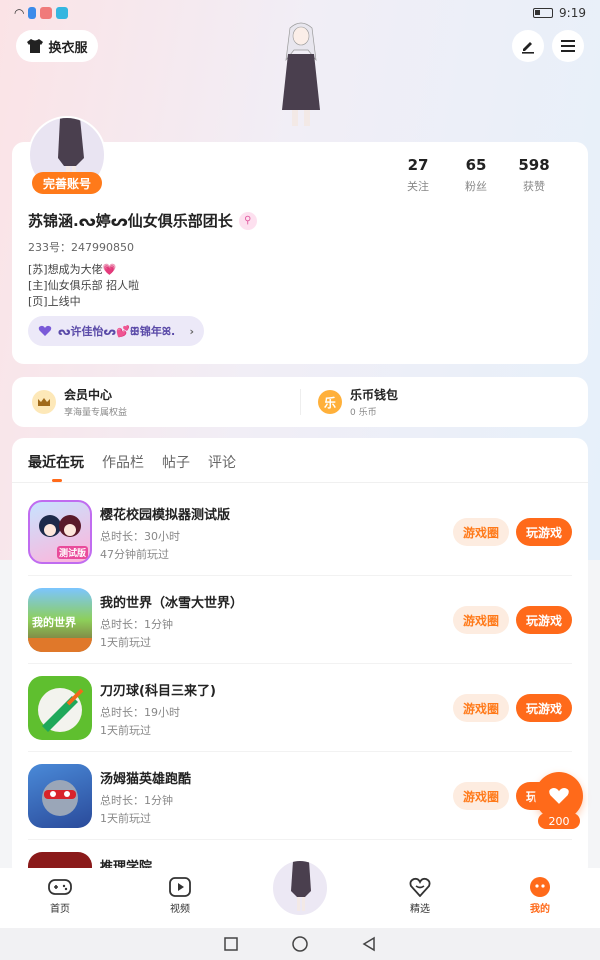 The width and height of the screenshot is (600, 960). What do you see at coordinates (222, 462) in the screenshot?
I see `tab-comments: 评论` at bounding box center [222, 462].